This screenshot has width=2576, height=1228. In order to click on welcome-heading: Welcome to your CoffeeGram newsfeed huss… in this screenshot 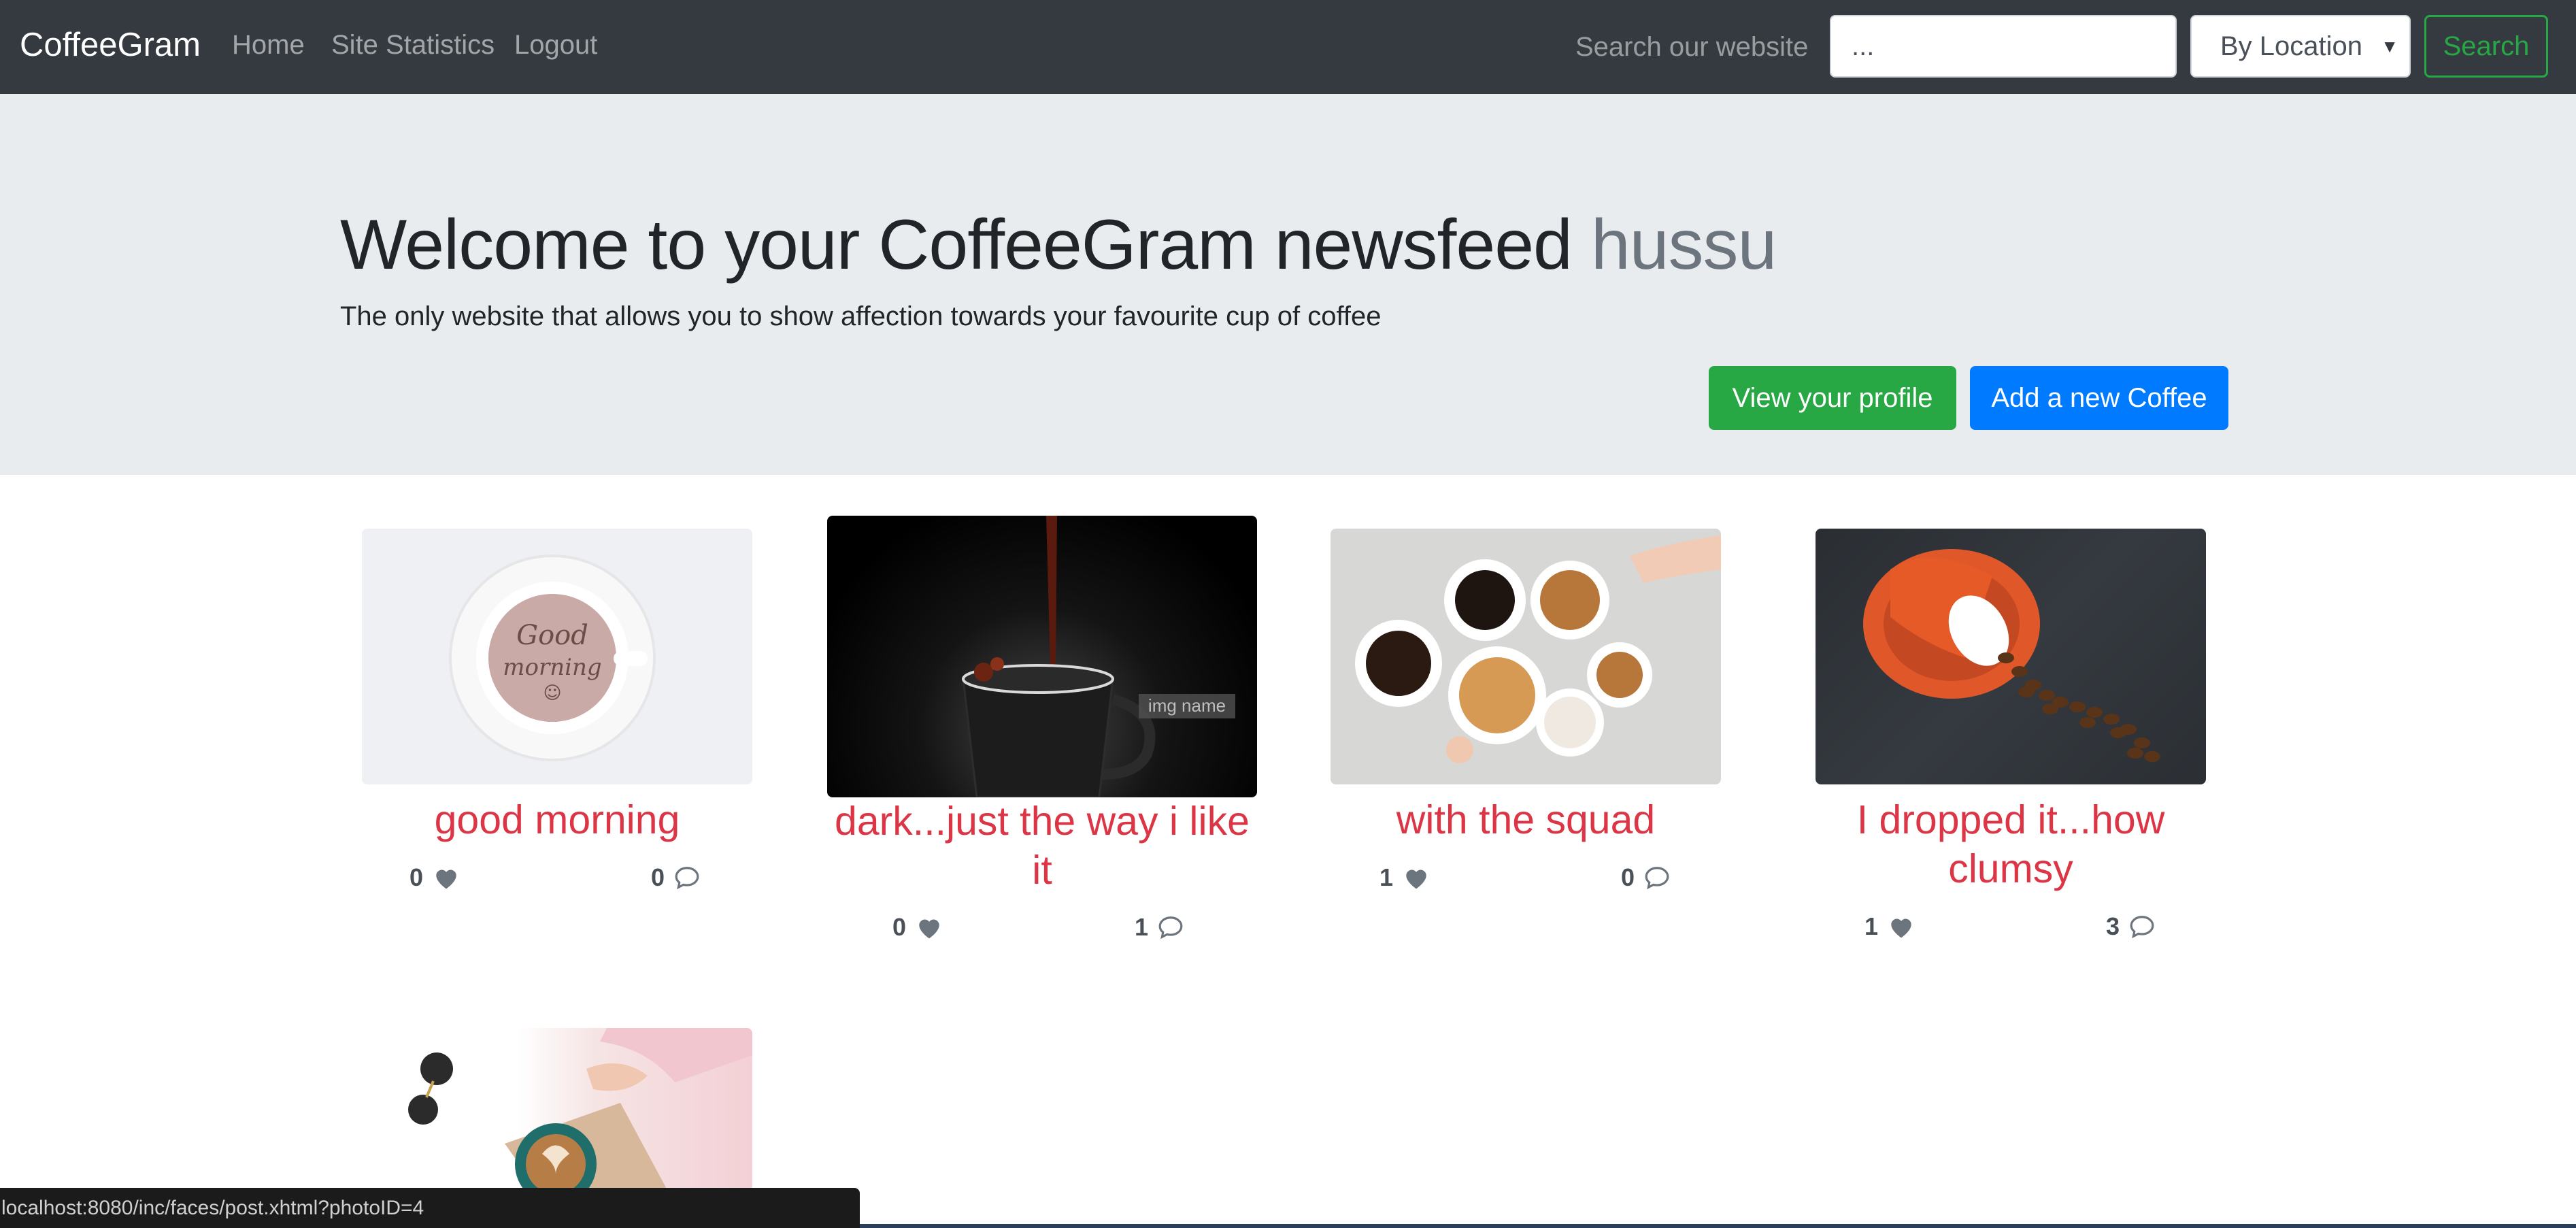, I will do `click(1058, 246)`.